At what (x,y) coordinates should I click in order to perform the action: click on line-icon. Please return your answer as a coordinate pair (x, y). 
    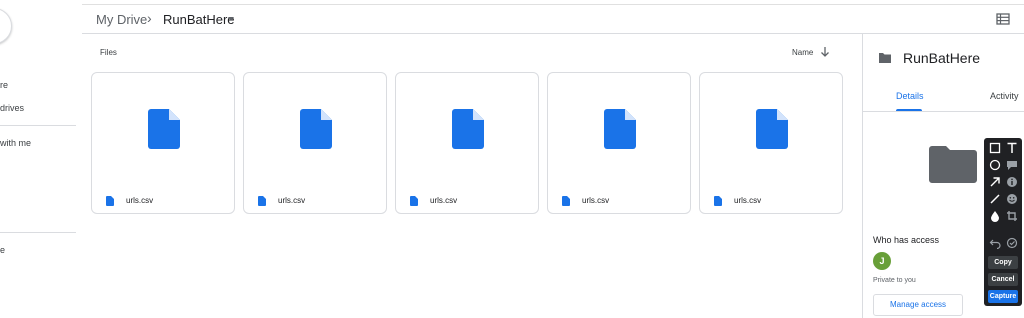
    Looking at the image, I should click on (995, 199).